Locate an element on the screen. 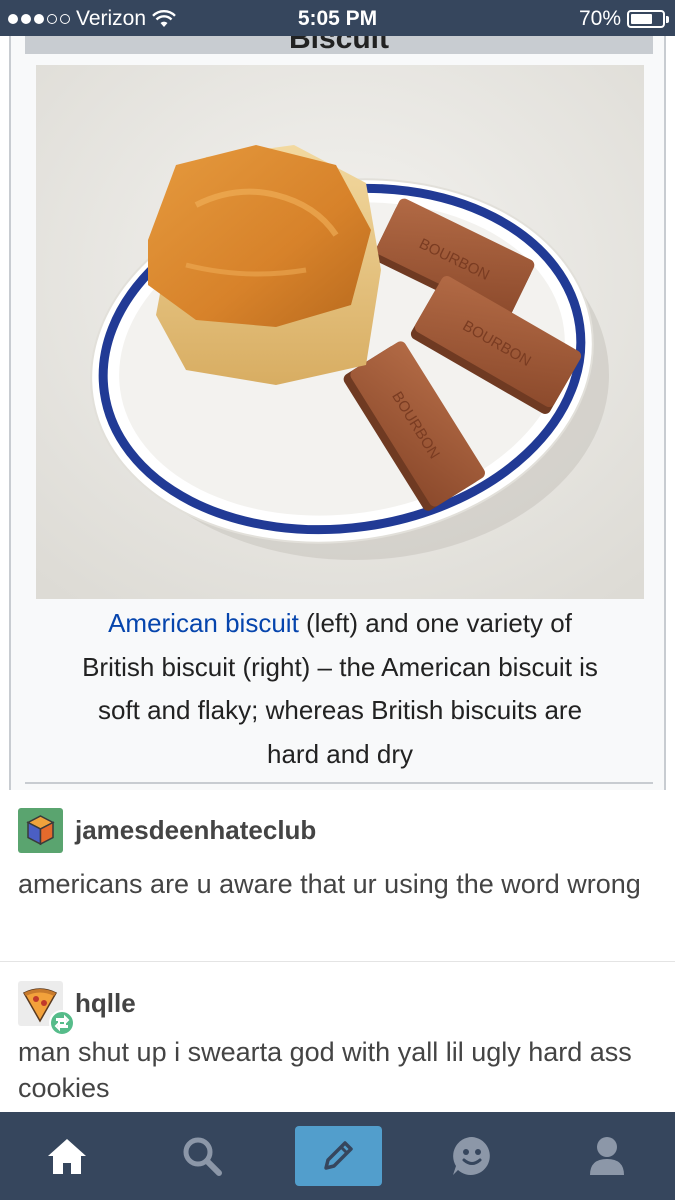 The height and width of the screenshot is (1200, 675). cube-avatar-icon is located at coordinates (40, 830).